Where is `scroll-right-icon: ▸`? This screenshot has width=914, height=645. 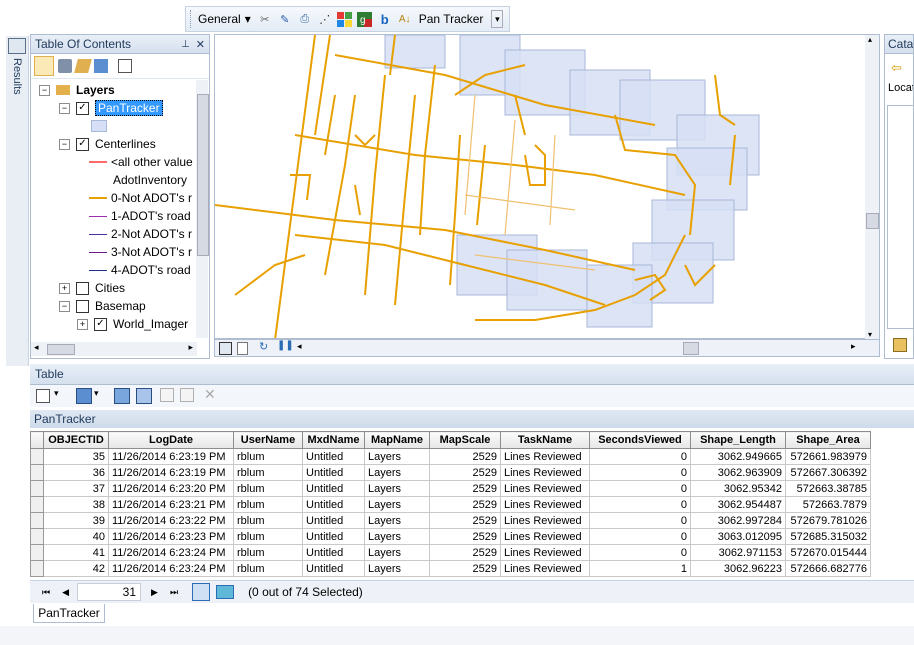
scroll-right-icon: ▸ is located at coordinates (853, 346).